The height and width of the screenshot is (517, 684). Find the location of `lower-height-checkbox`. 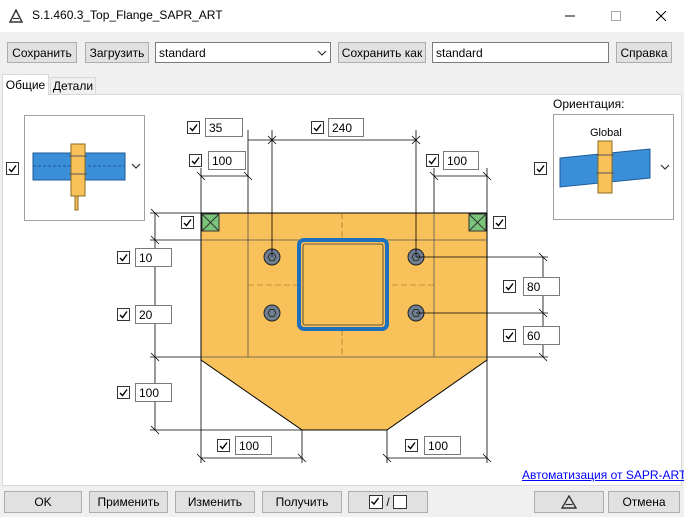

lower-height-checkbox is located at coordinates (123, 392).